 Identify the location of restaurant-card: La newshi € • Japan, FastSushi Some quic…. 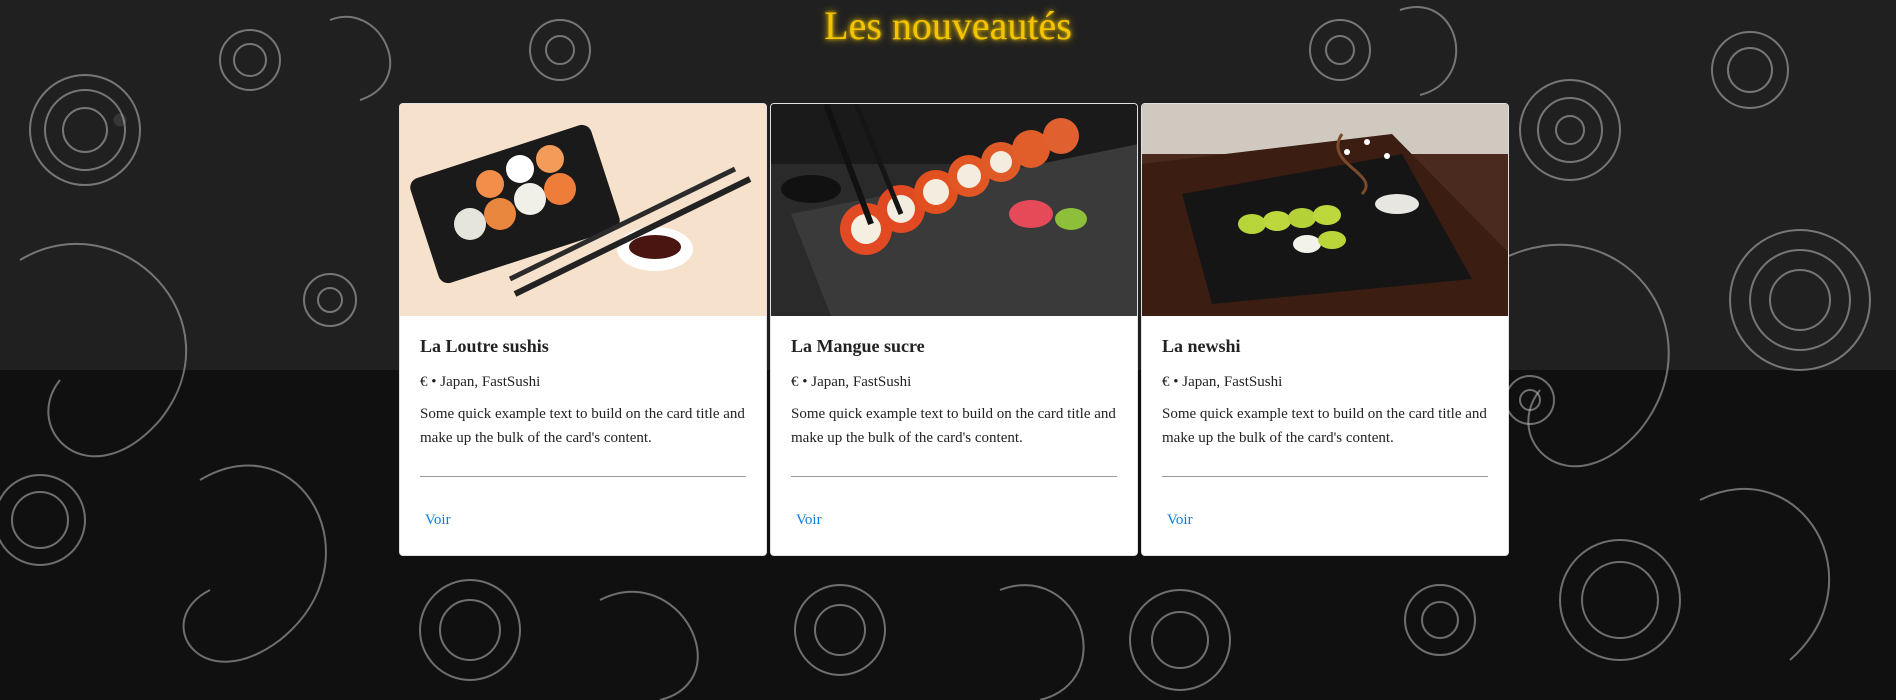
(1325, 329).